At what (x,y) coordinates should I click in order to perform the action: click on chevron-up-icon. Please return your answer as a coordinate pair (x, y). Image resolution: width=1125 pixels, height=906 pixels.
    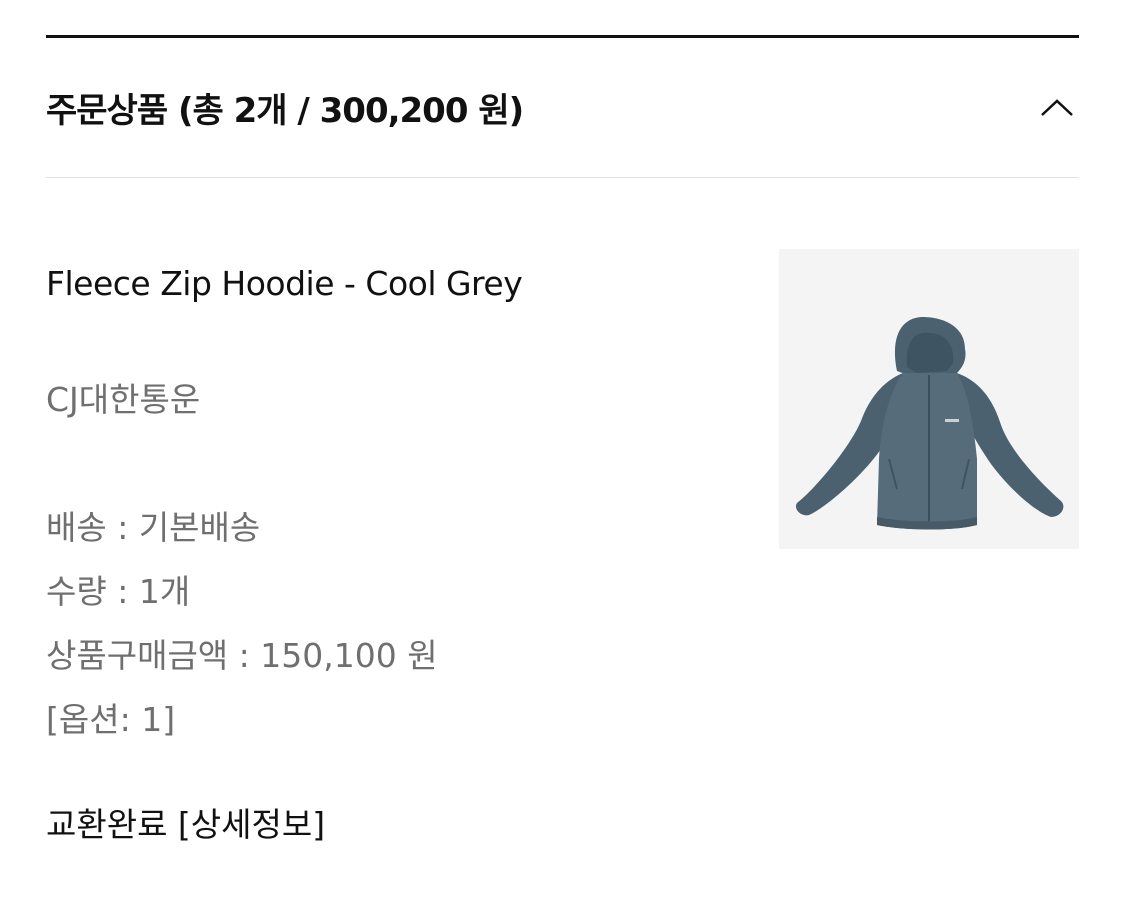
    Looking at the image, I should click on (1057, 108).